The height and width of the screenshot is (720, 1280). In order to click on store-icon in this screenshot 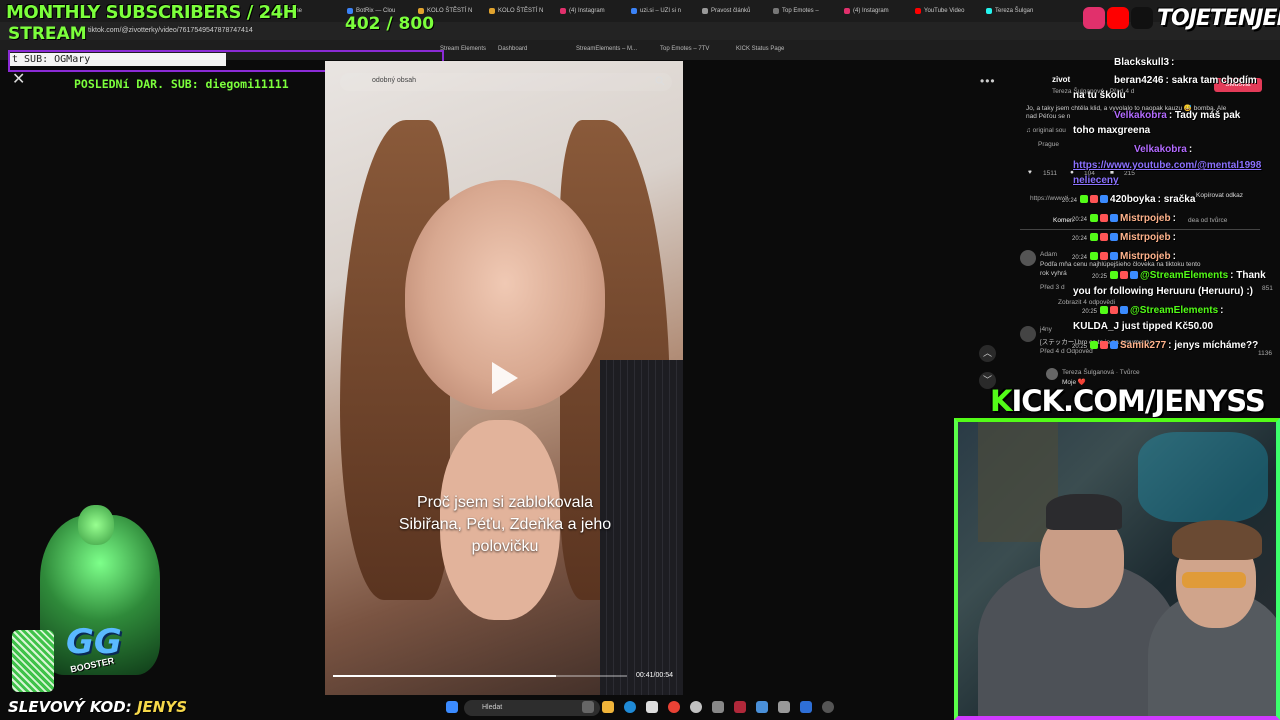, I will do `click(652, 707)`.